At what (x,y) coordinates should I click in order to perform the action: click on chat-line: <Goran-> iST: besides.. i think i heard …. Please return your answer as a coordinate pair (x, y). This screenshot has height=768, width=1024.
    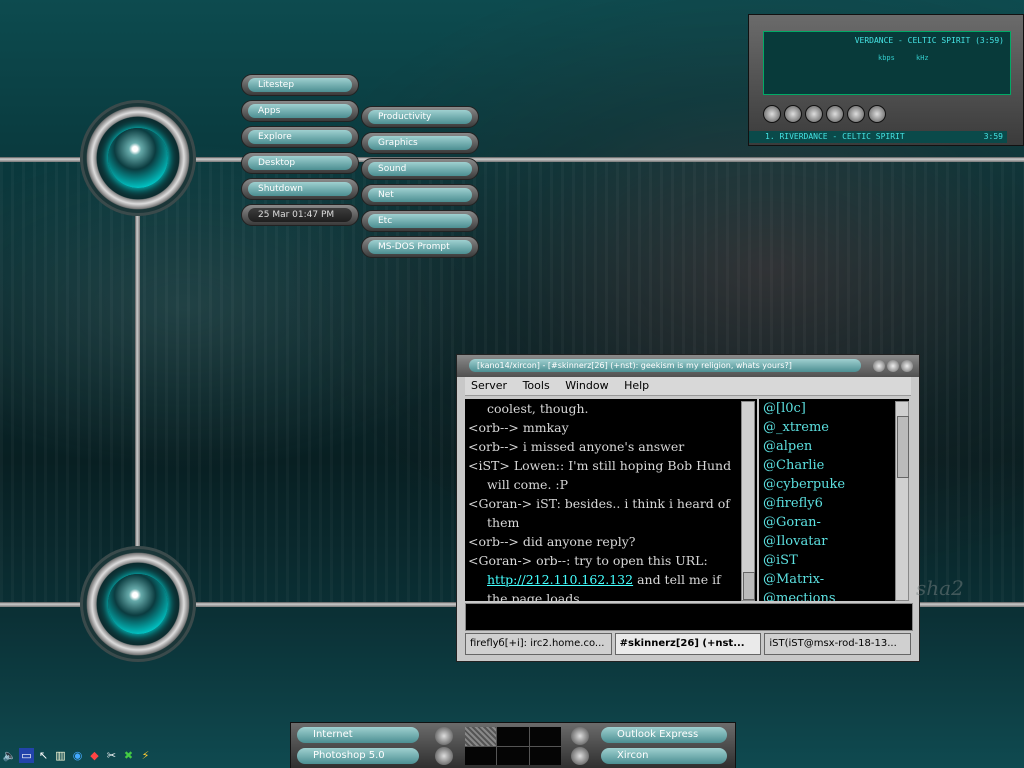
    Looking at the image, I should click on (599, 503).